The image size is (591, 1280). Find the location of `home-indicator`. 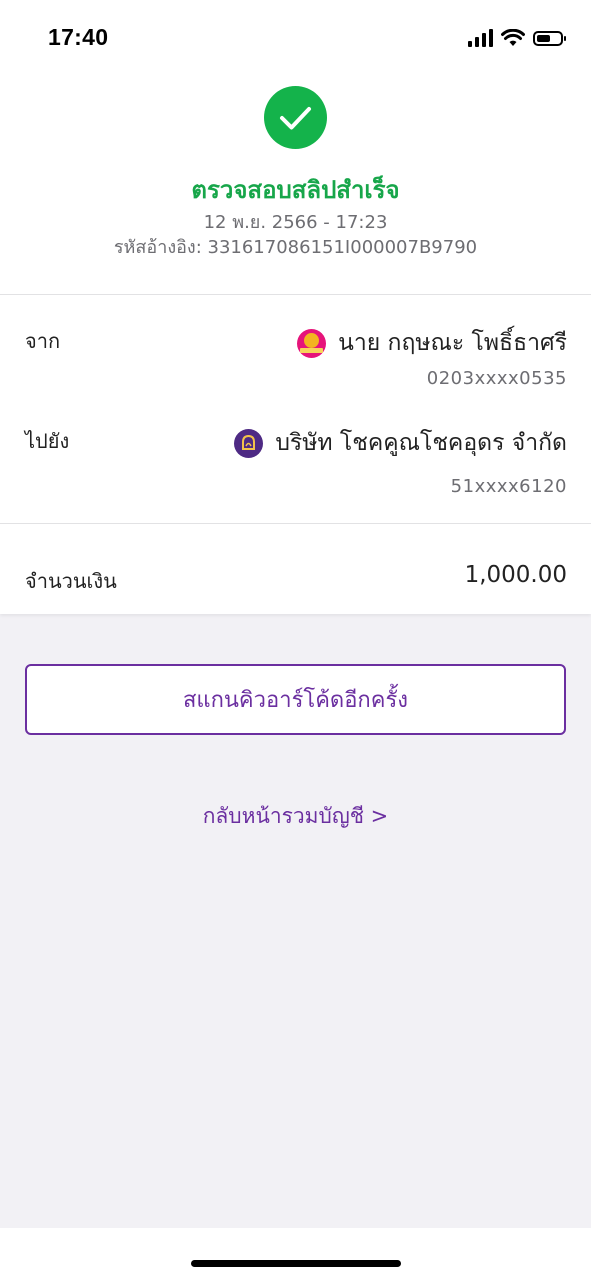

home-indicator is located at coordinates (296, 1263).